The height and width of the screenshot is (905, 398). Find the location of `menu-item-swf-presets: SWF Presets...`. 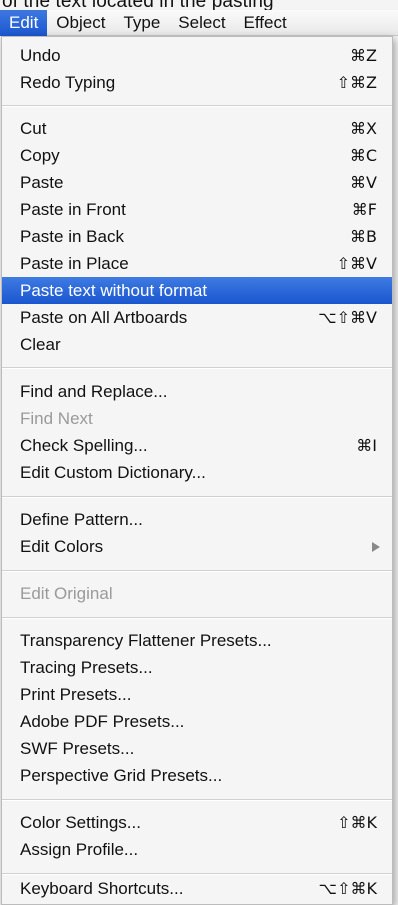

menu-item-swf-presets: SWF Presets... is located at coordinates (197, 748).